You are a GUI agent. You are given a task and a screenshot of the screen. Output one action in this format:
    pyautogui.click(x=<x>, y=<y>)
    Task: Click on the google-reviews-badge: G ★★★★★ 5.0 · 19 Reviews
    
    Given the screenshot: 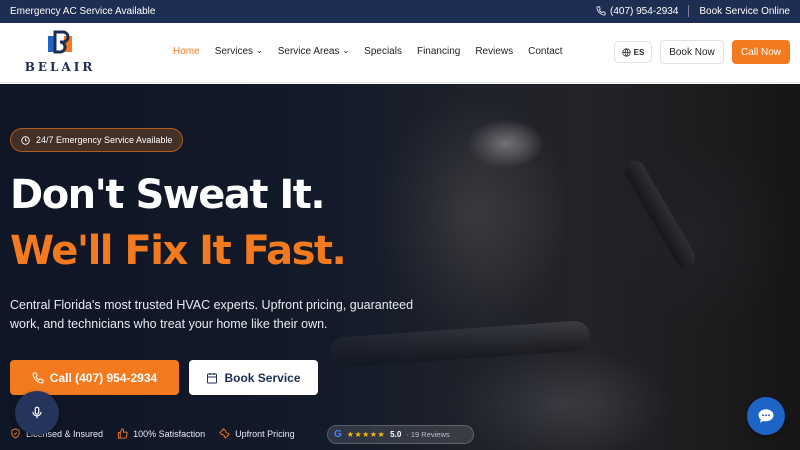 What is the action you would take?
    pyautogui.click(x=400, y=434)
    